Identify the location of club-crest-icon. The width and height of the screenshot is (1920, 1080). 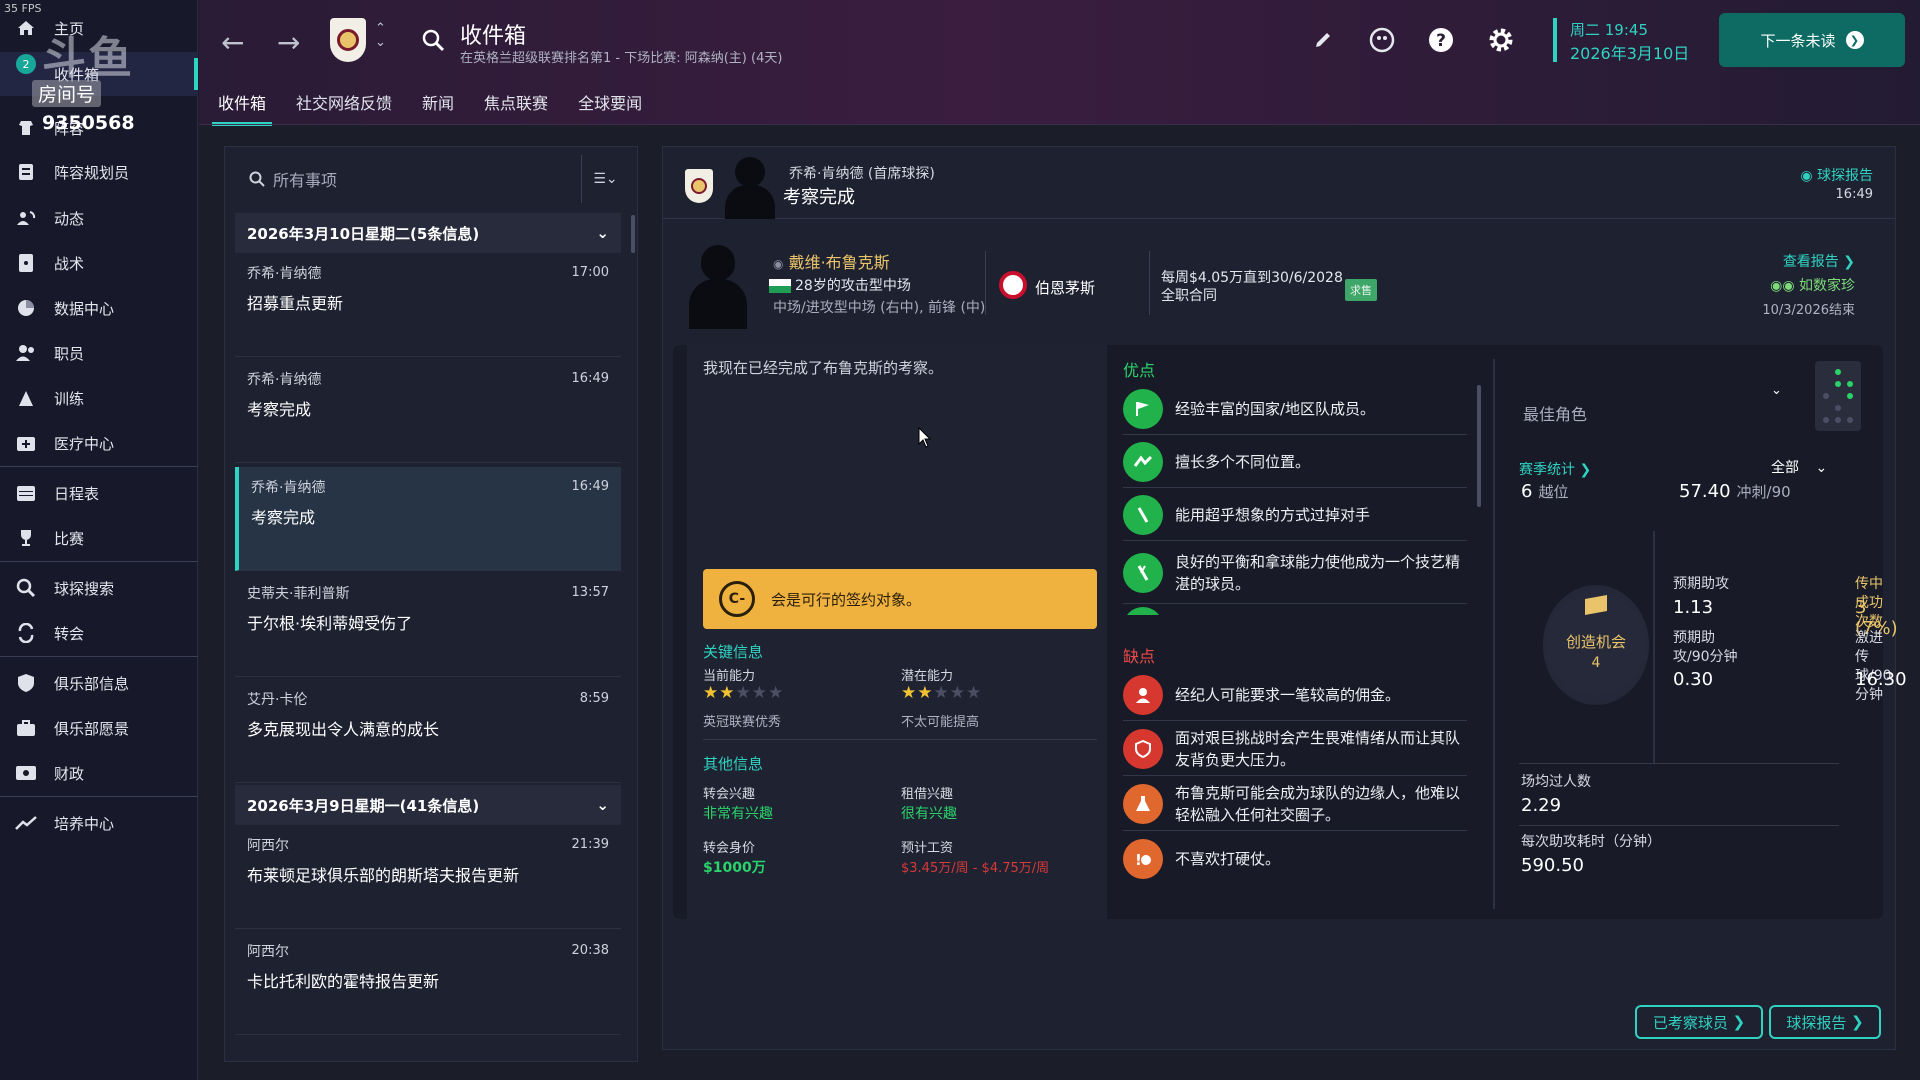
(348, 40).